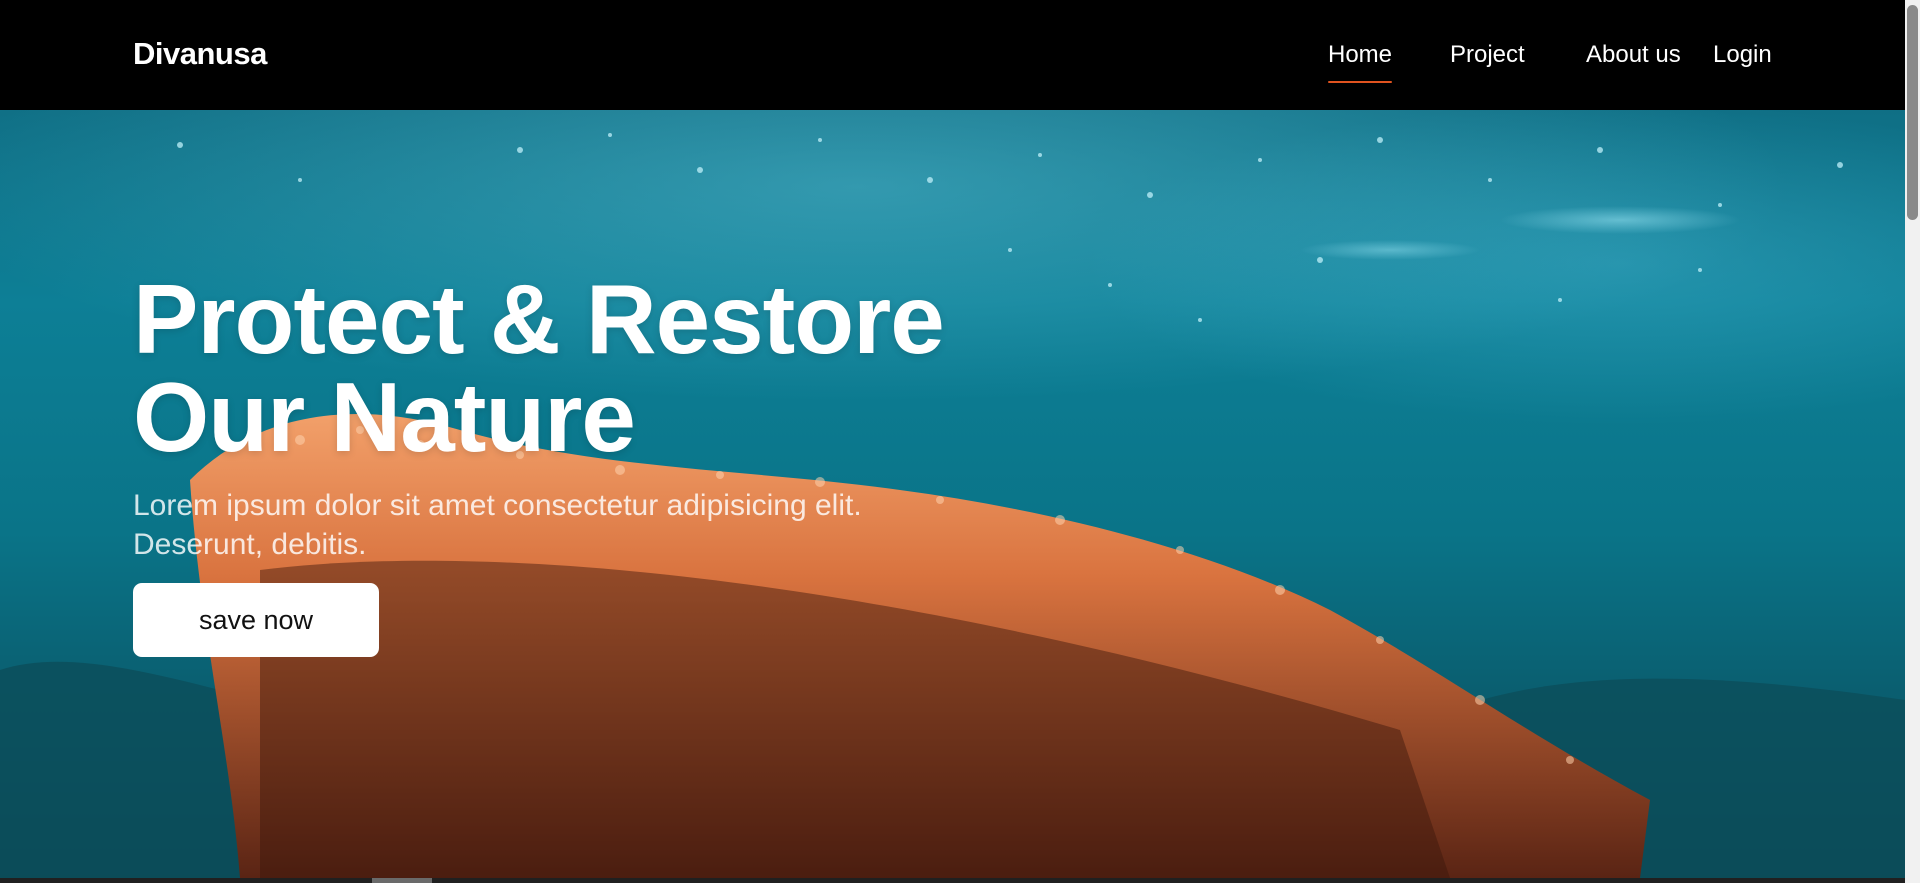 The width and height of the screenshot is (1920, 883). What do you see at coordinates (402, 880) in the screenshot?
I see `horizontal-scrollbar-thumb` at bounding box center [402, 880].